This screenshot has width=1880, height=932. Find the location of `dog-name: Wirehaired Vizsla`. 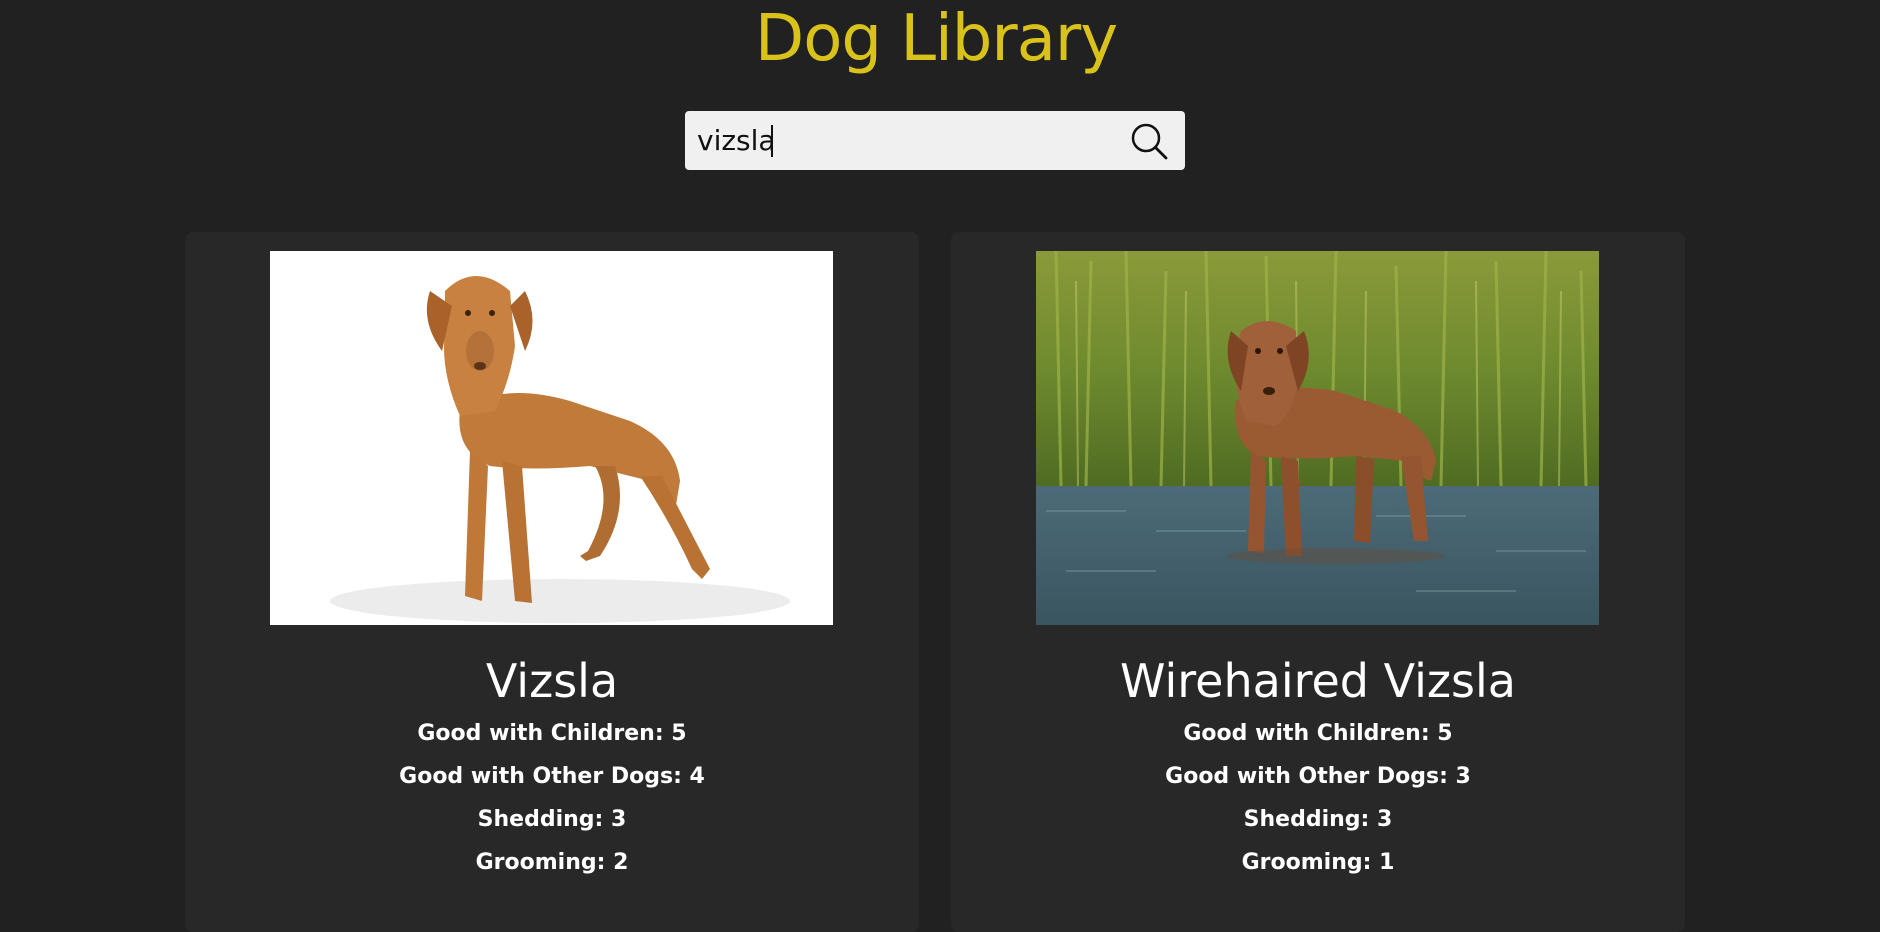

dog-name: Wirehaired Vizsla is located at coordinates (1318, 681).